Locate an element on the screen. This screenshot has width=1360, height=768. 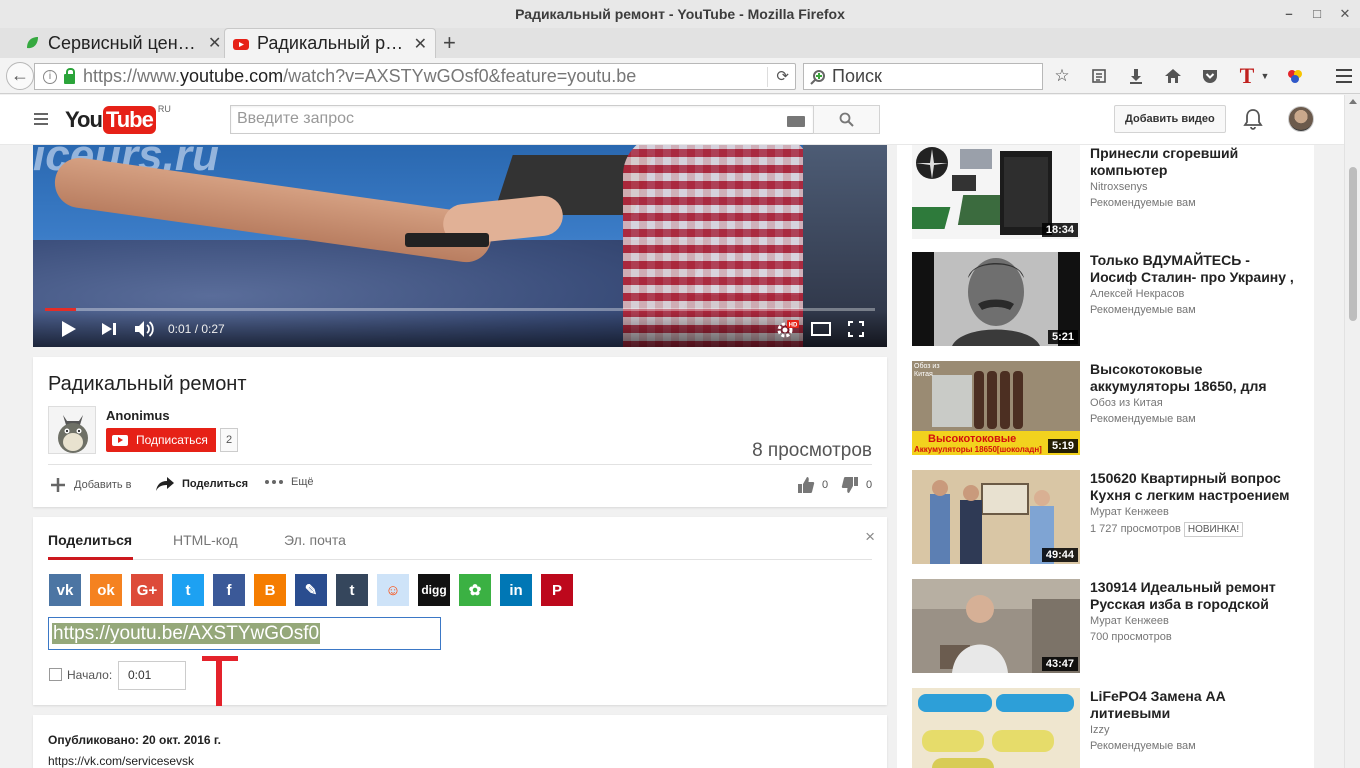
odnoklassniki-share-icon: ok is located at coordinates (106, 590).